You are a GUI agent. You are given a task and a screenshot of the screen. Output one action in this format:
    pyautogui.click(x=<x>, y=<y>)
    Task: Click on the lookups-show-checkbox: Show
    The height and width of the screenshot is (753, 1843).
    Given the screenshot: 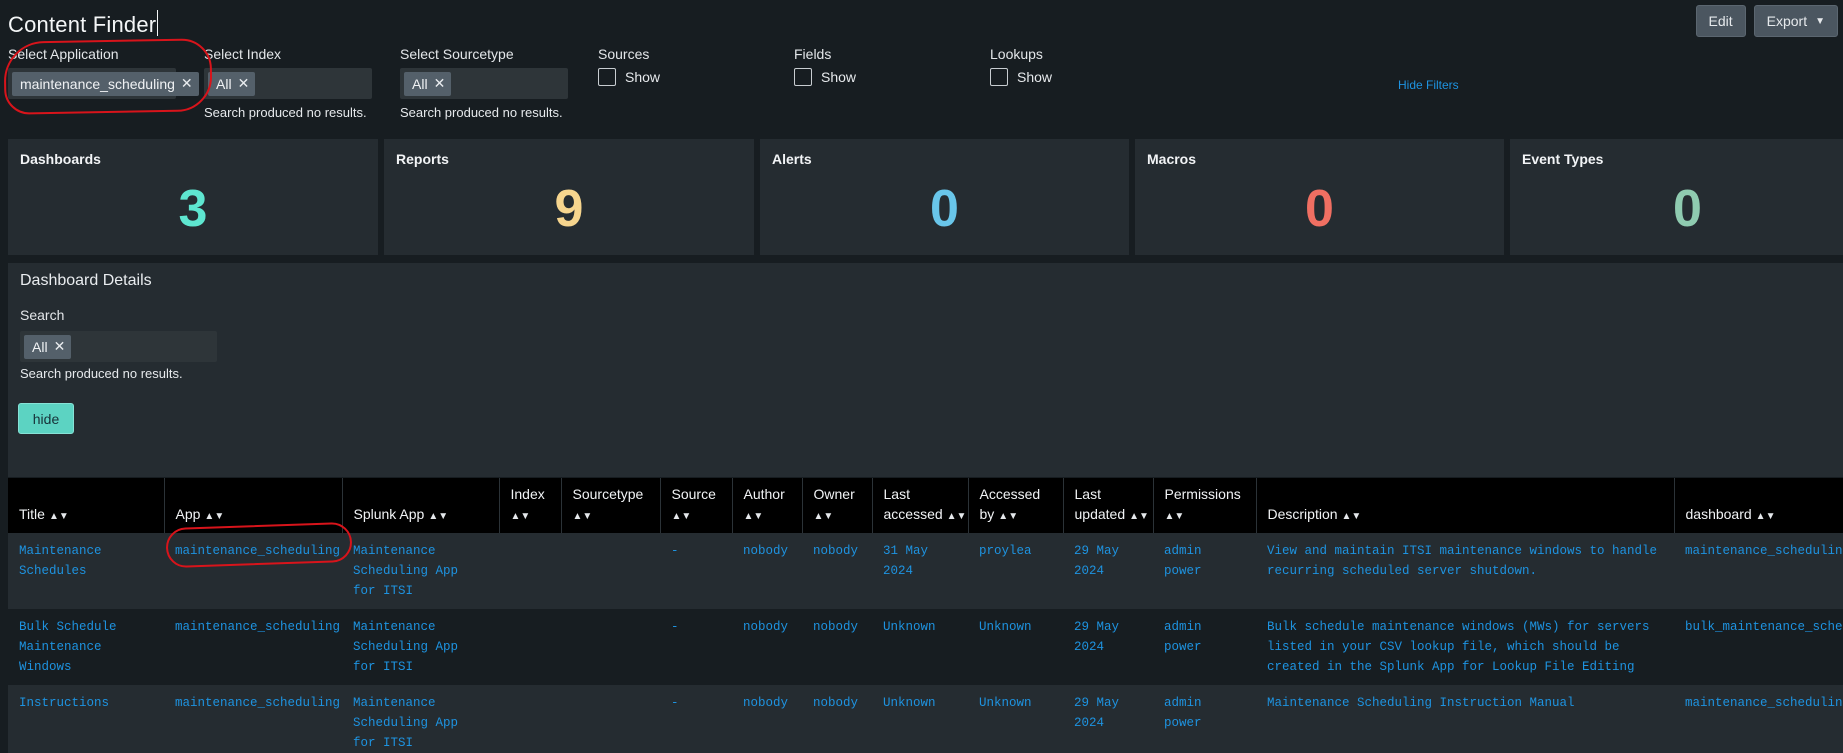 What is the action you would take?
    pyautogui.click(x=1021, y=77)
    